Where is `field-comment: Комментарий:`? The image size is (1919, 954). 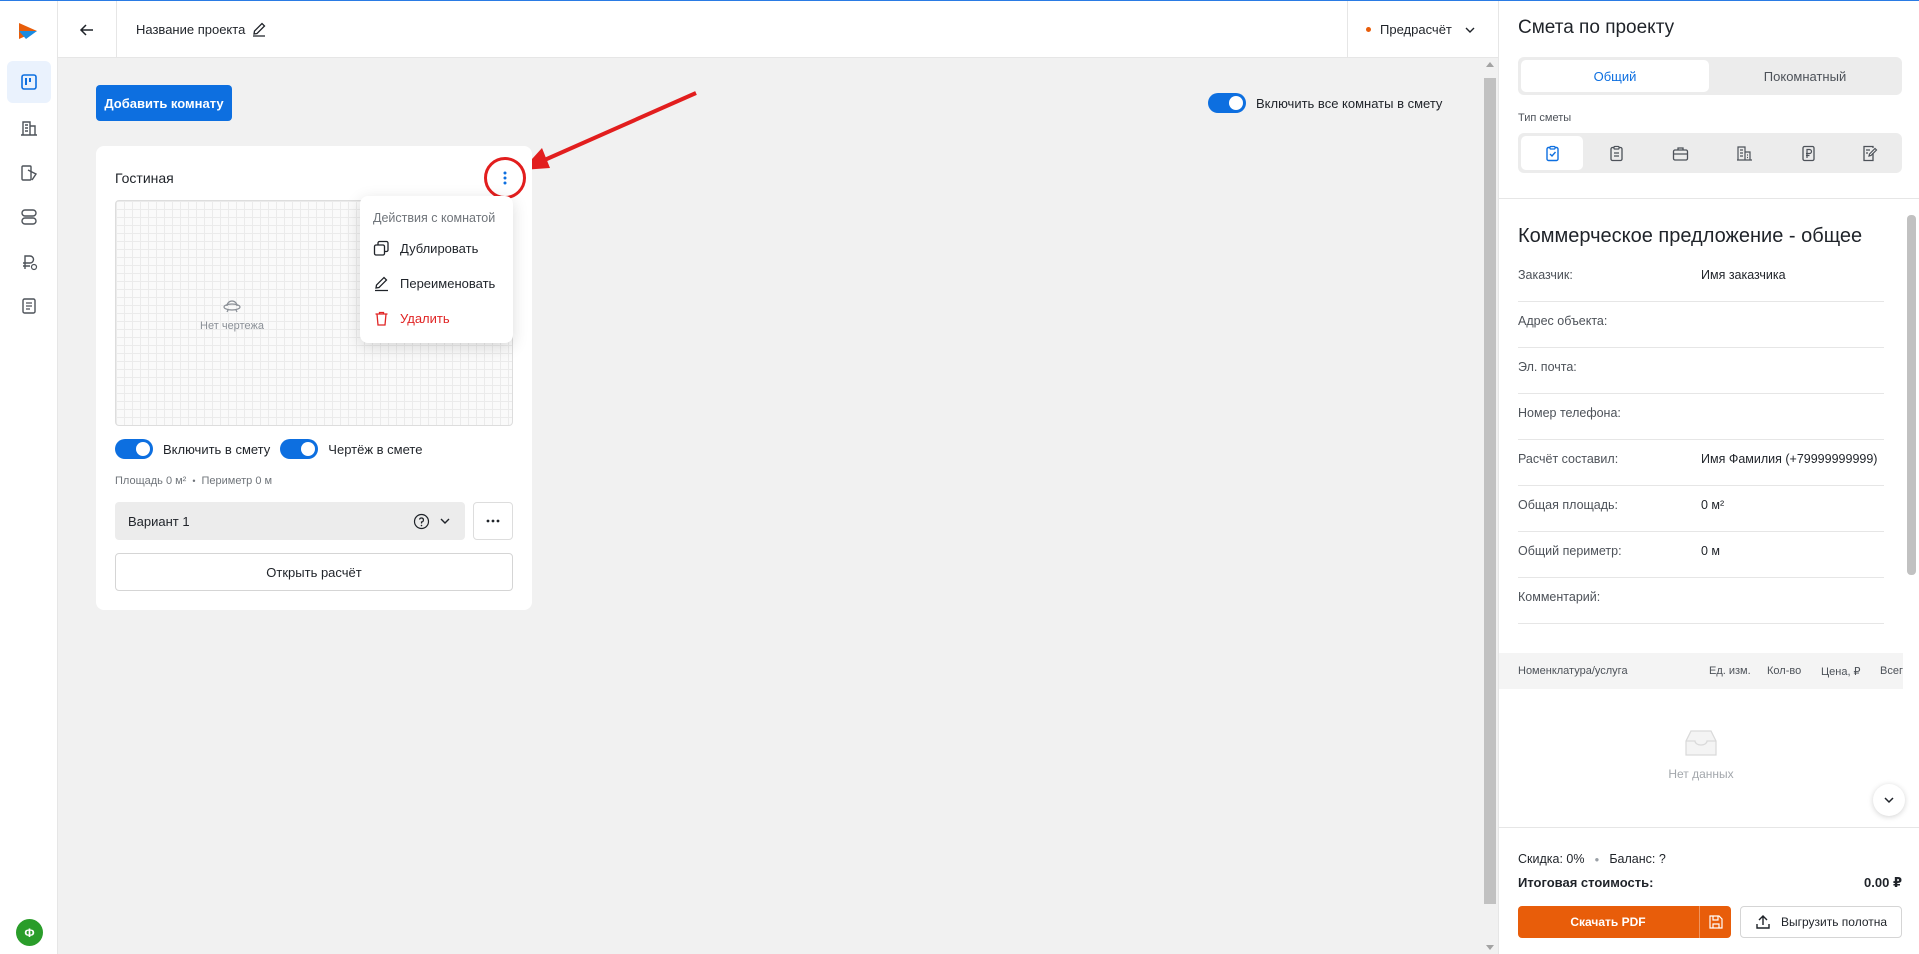 field-comment: Комментарий: is located at coordinates (1701, 601).